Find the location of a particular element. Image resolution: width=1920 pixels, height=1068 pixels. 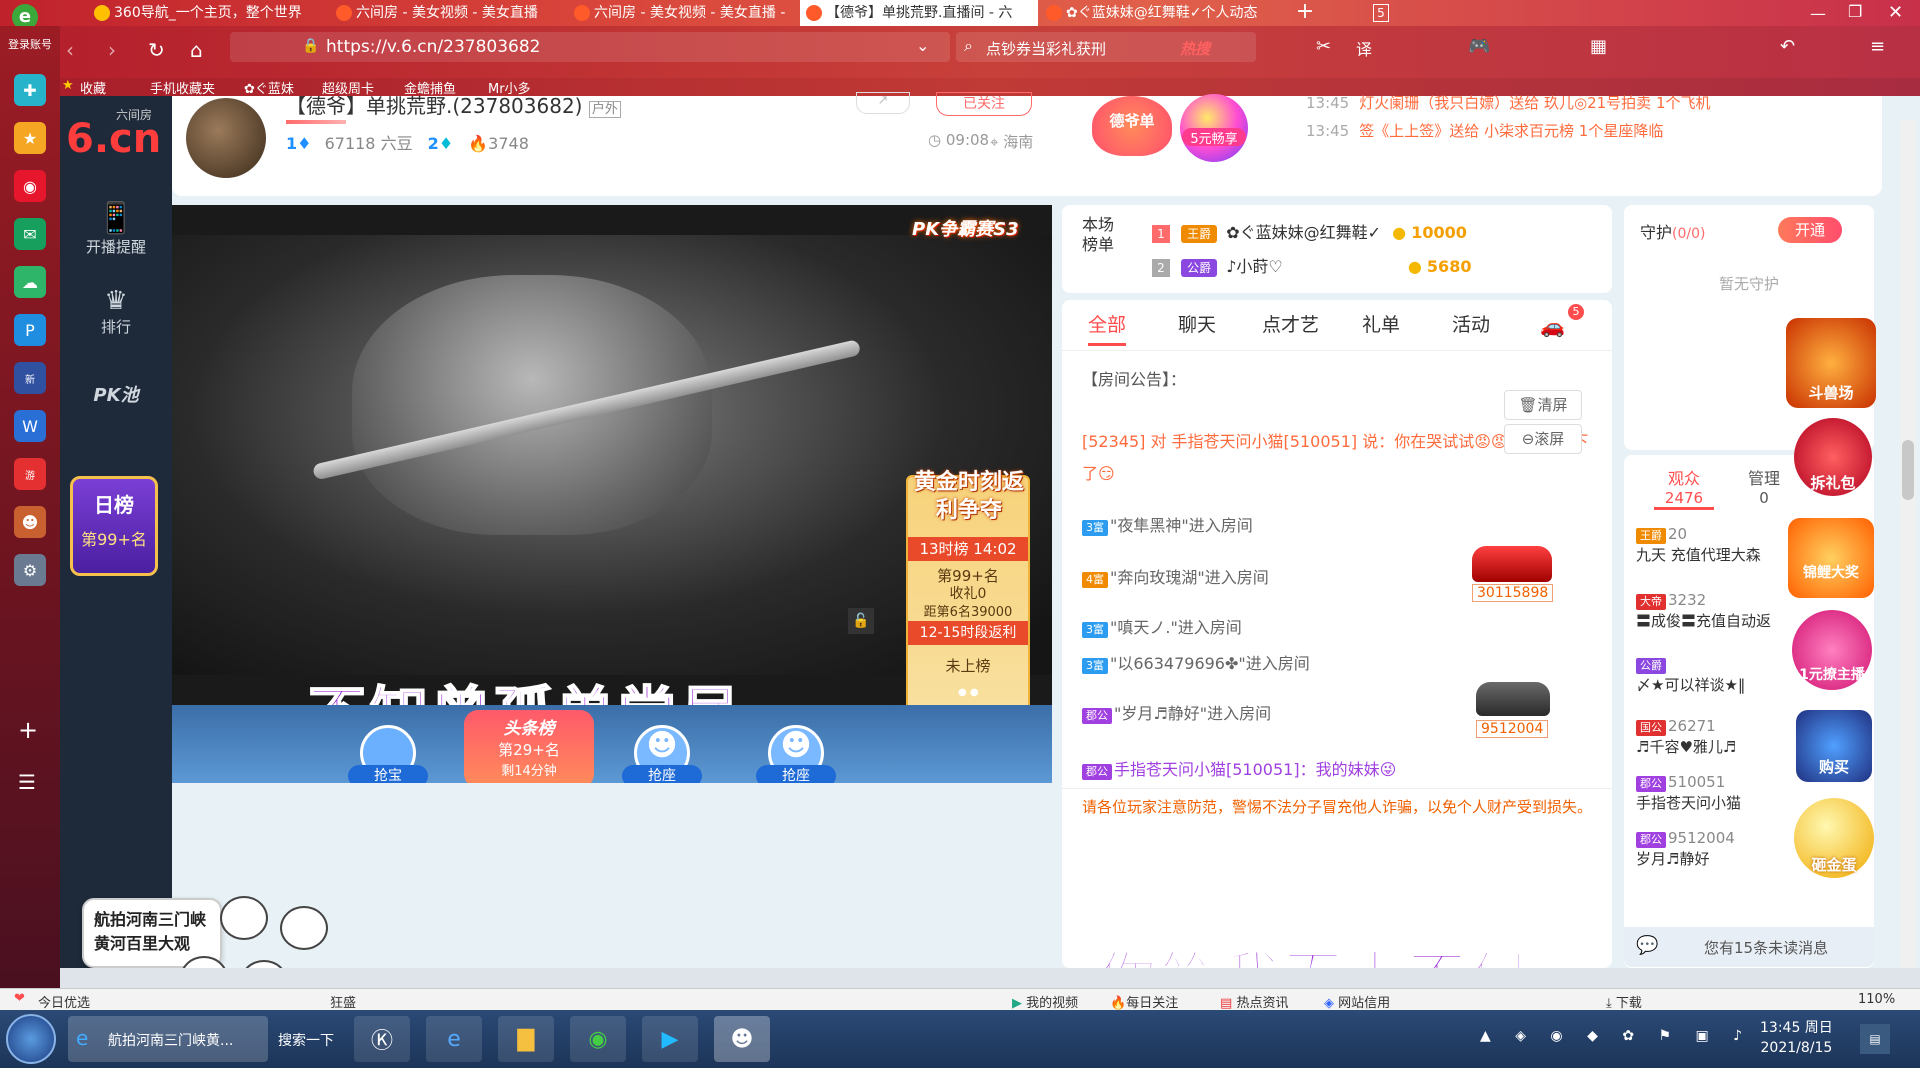

taskbar-ie-icon: e is located at coordinates (454, 1039).